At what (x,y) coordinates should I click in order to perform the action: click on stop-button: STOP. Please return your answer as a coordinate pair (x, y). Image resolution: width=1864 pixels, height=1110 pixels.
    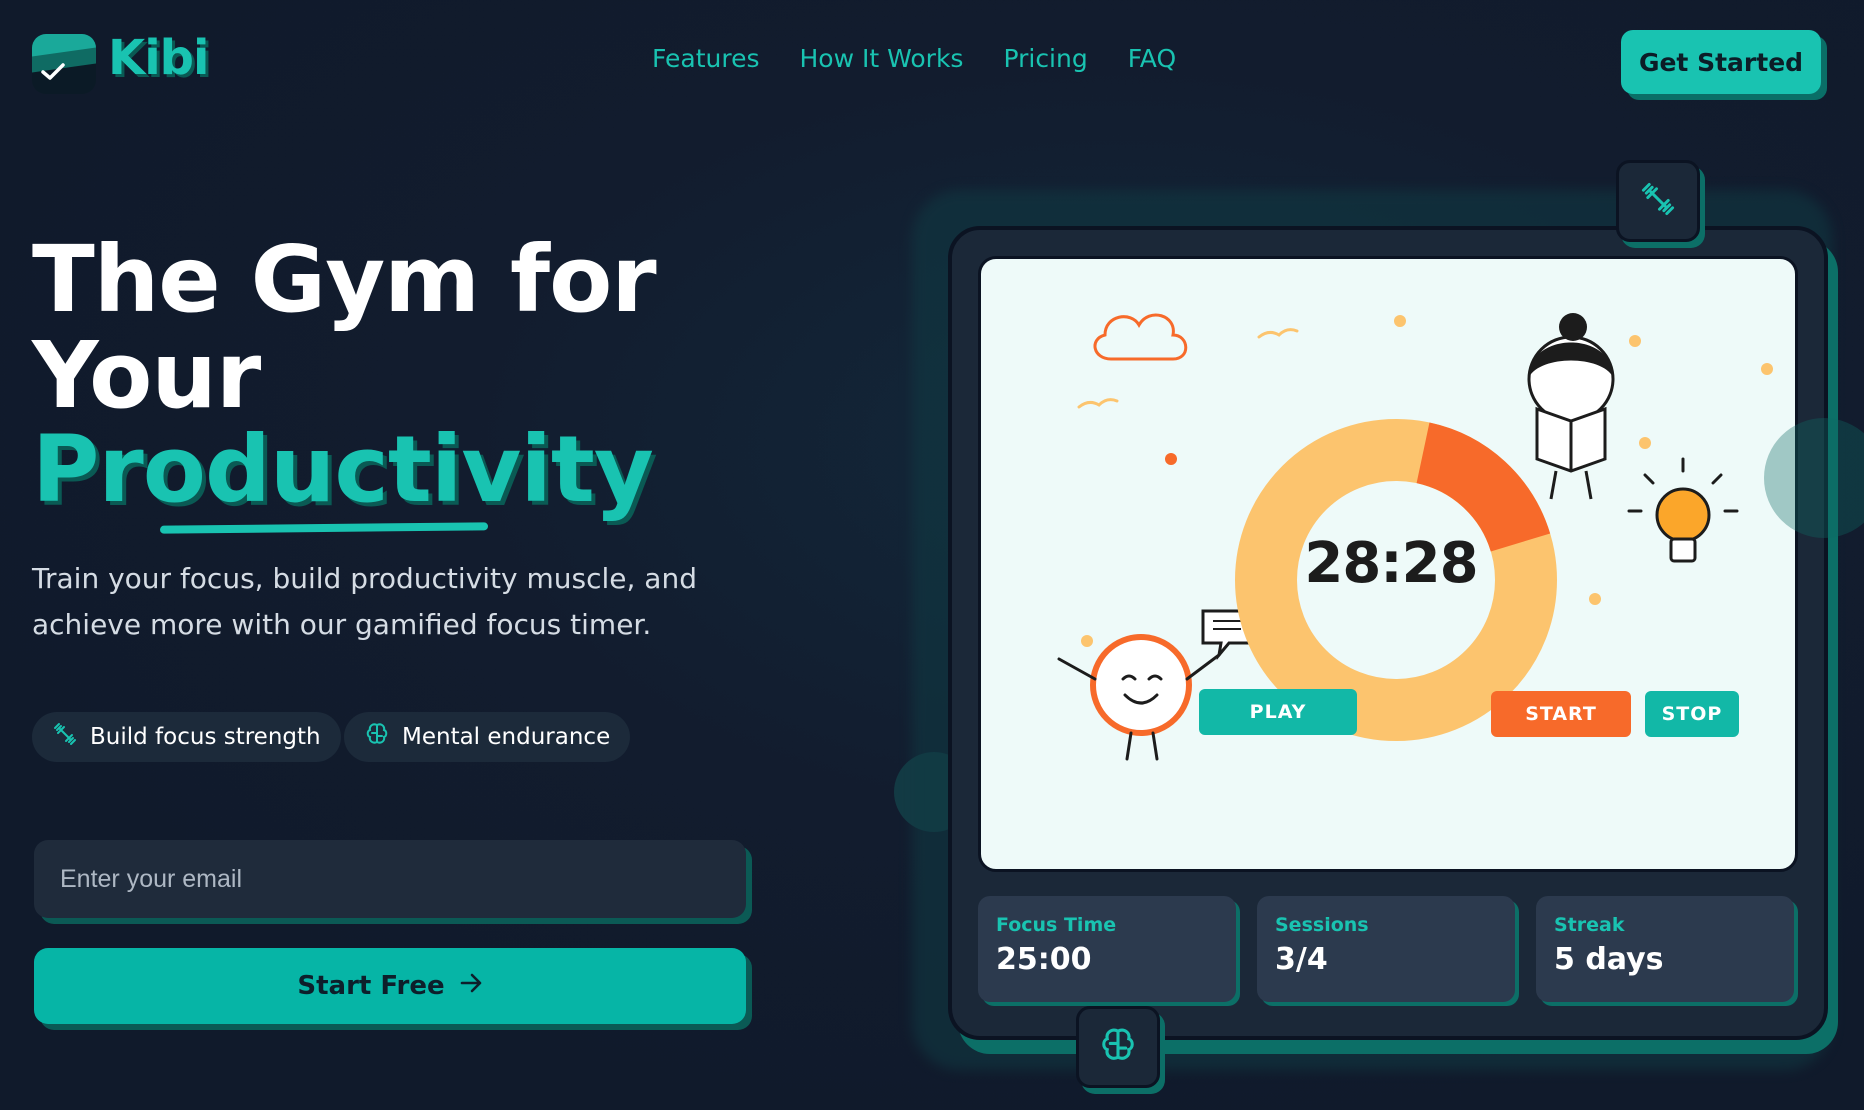
    Looking at the image, I should click on (1692, 714).